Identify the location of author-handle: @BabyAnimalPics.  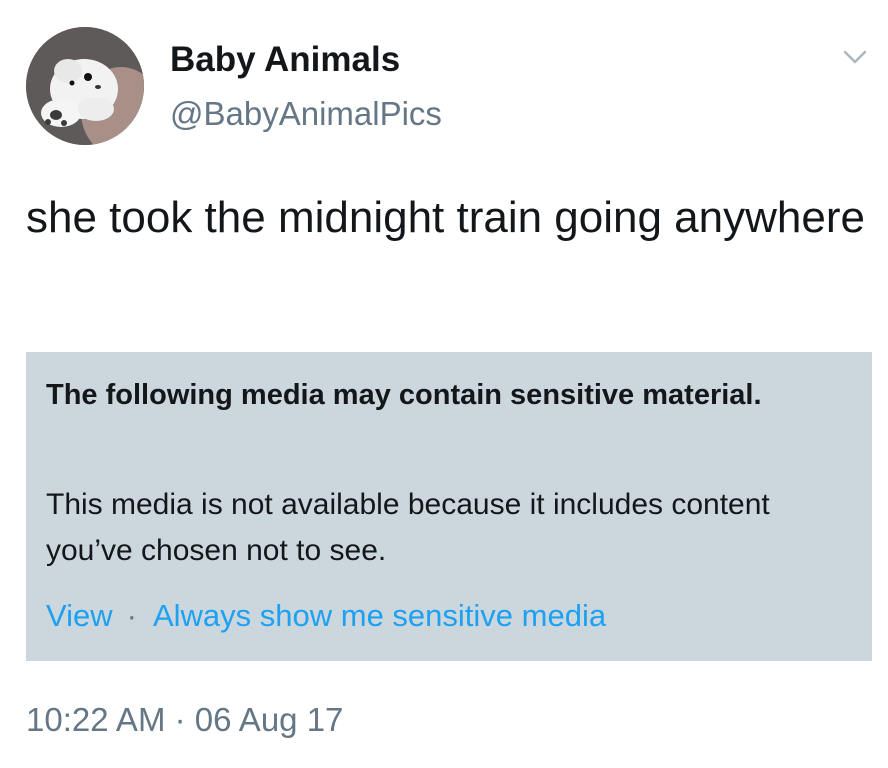
(306, 114).